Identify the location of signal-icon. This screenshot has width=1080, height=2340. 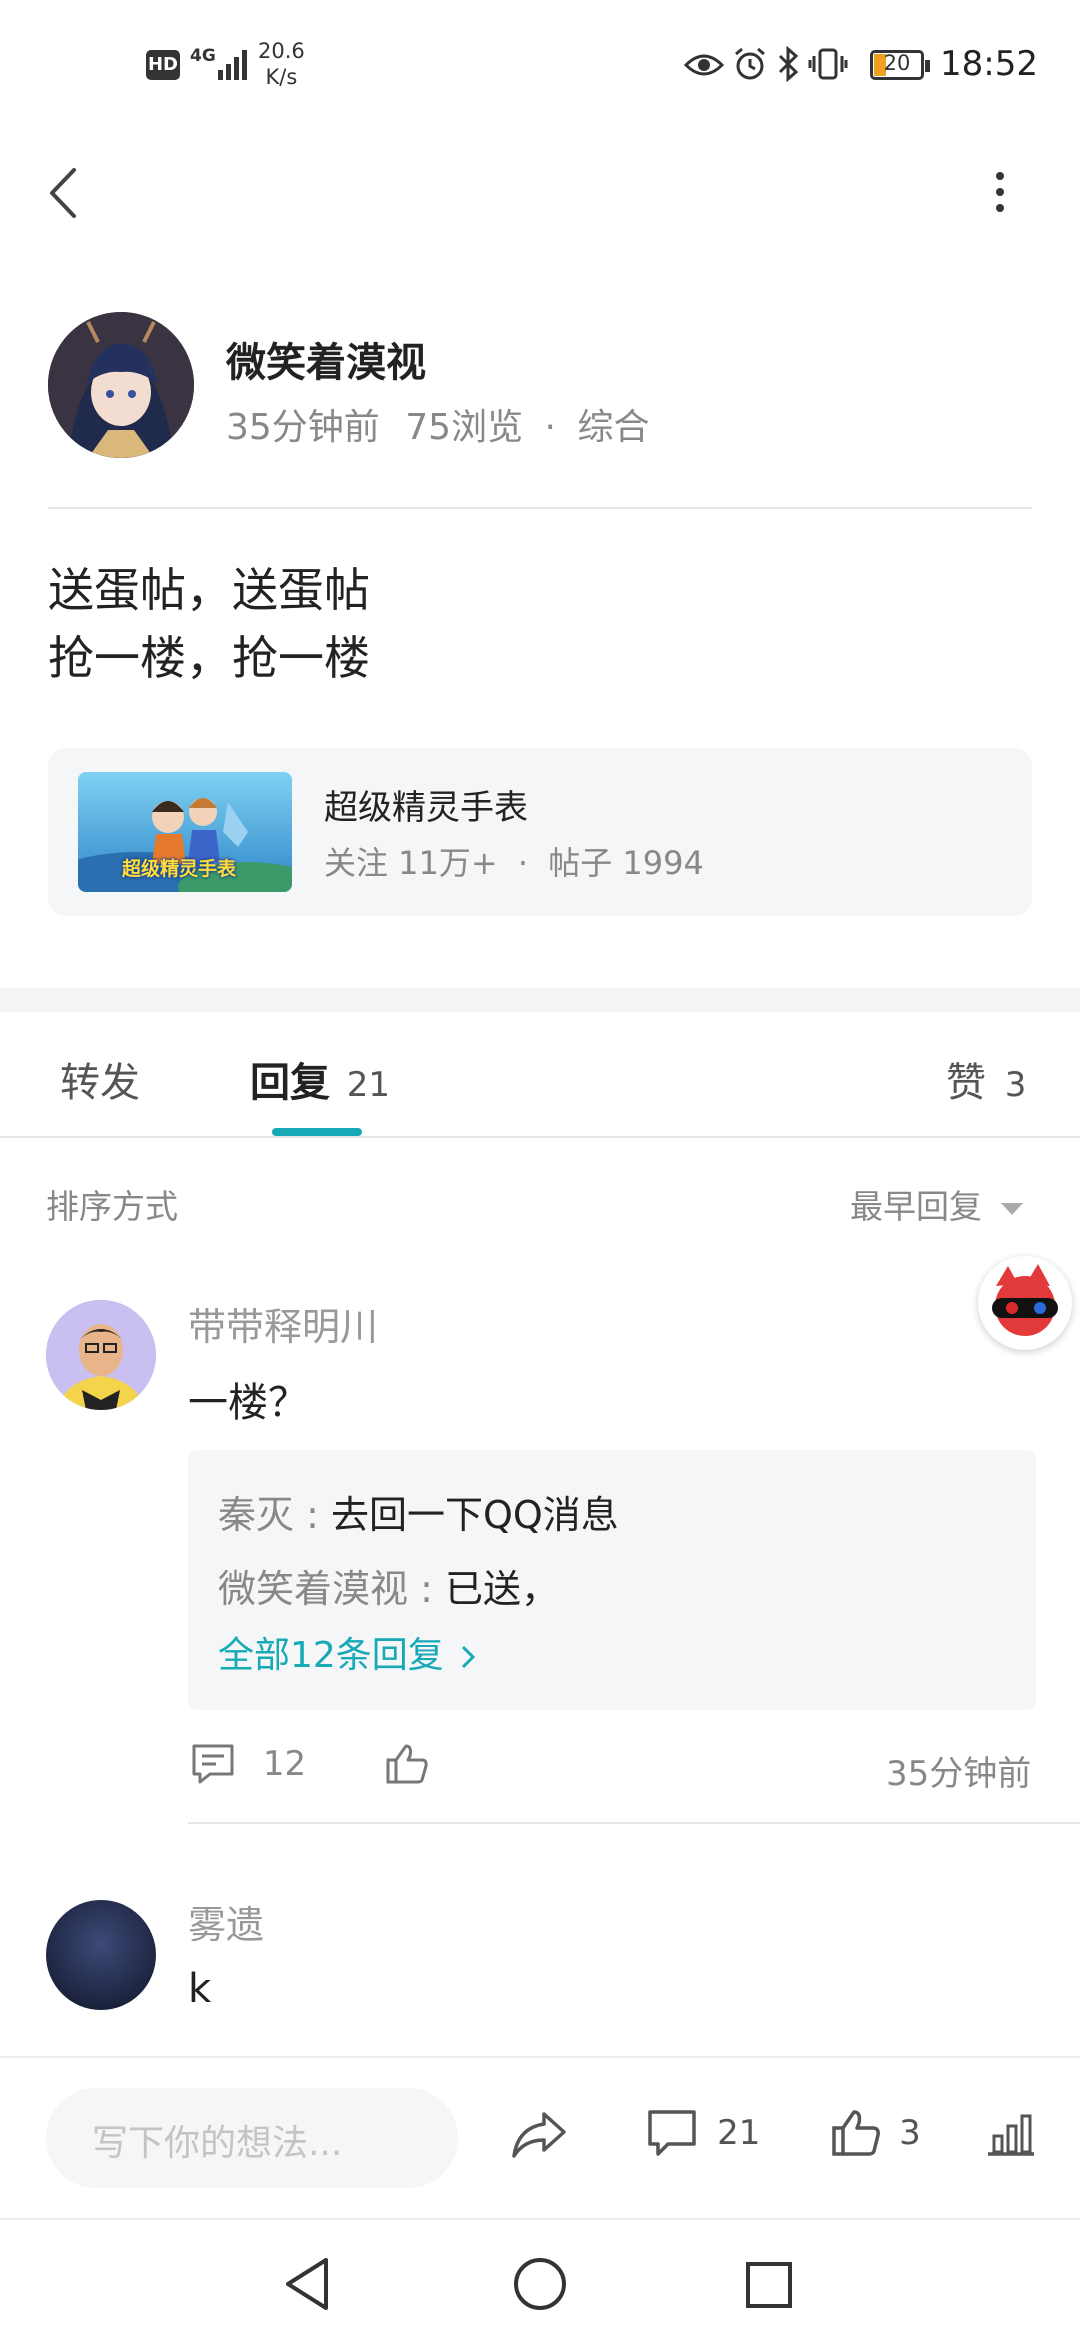
(218, 66).